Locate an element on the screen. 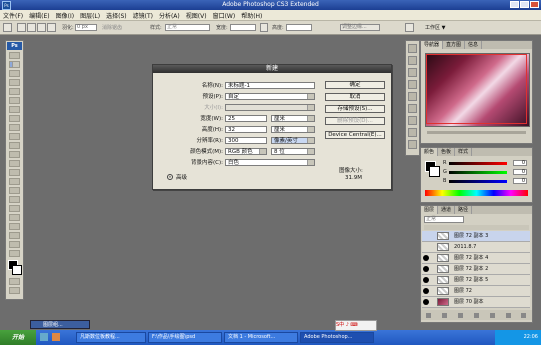 The width and height of the screenshot is (541, 345). hand-tool-icon is located at coordinates (14, 244).